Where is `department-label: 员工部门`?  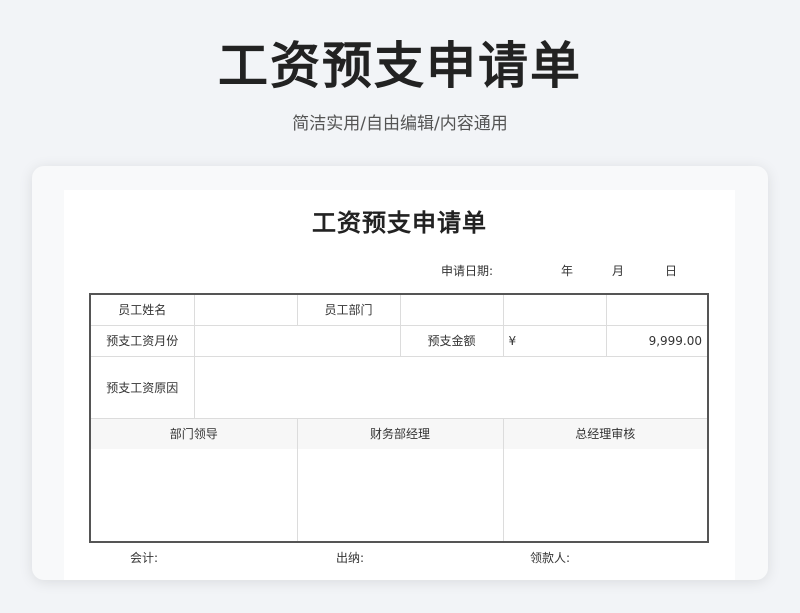
department-label: 员工部门 is located at coordinates (348, 309).